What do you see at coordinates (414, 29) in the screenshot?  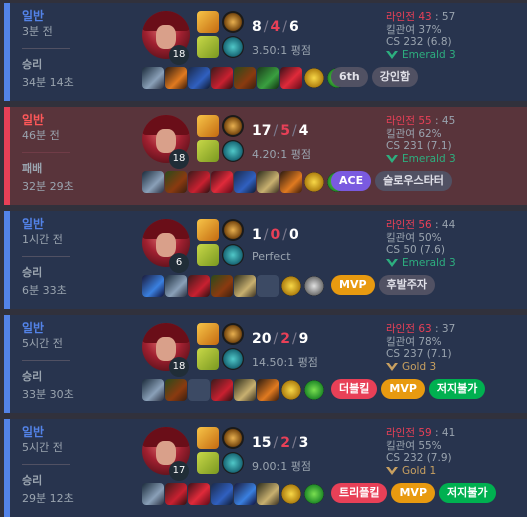 I see `kill-participation: 킬관여 37%` at bounding box center [414, 29].